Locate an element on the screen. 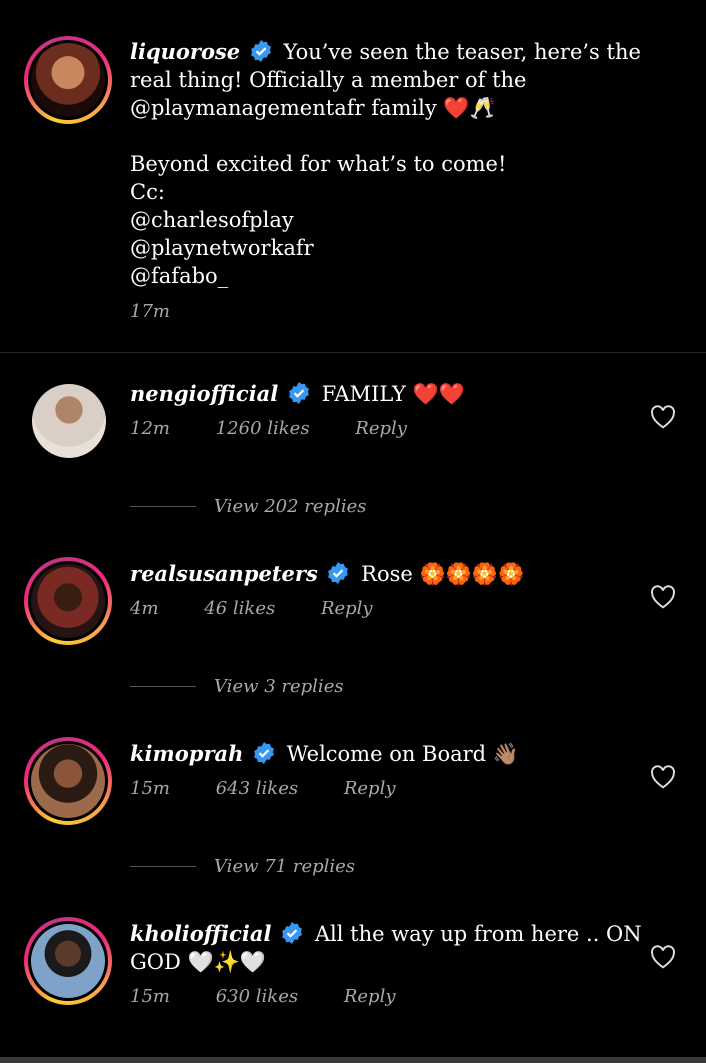 This screenshot has width=706, height=1063. view-replies-button: View 202 replies is located at coordinates (248, 506).